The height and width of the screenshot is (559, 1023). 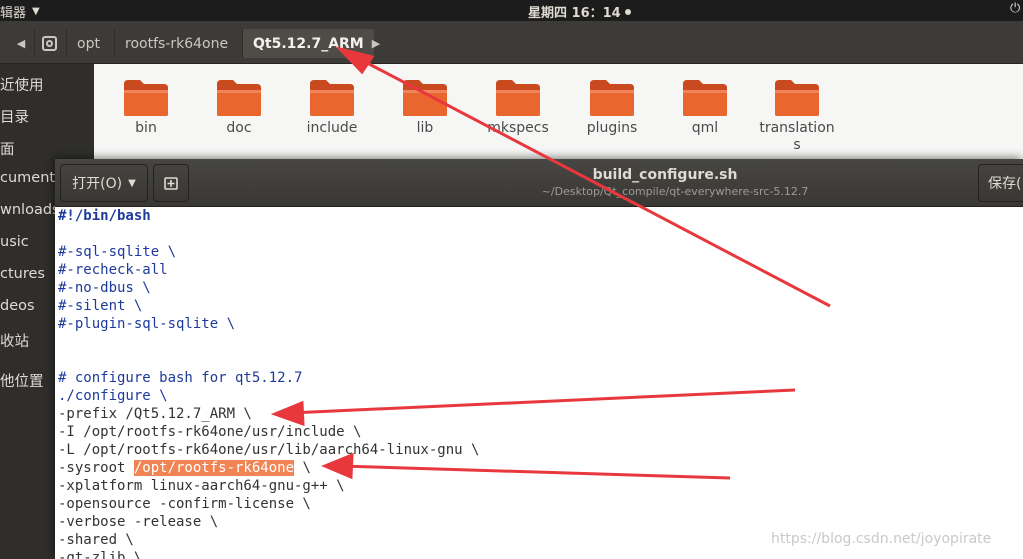 I want to click on app-menu: 辑器 ▼, so click(x=20, y=11).